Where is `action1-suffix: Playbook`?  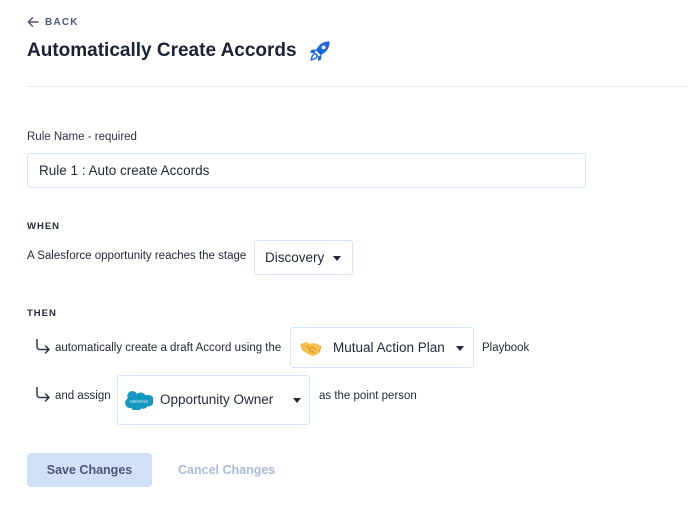
action1-suffix: Playbook is located at coordinates (506, 348).